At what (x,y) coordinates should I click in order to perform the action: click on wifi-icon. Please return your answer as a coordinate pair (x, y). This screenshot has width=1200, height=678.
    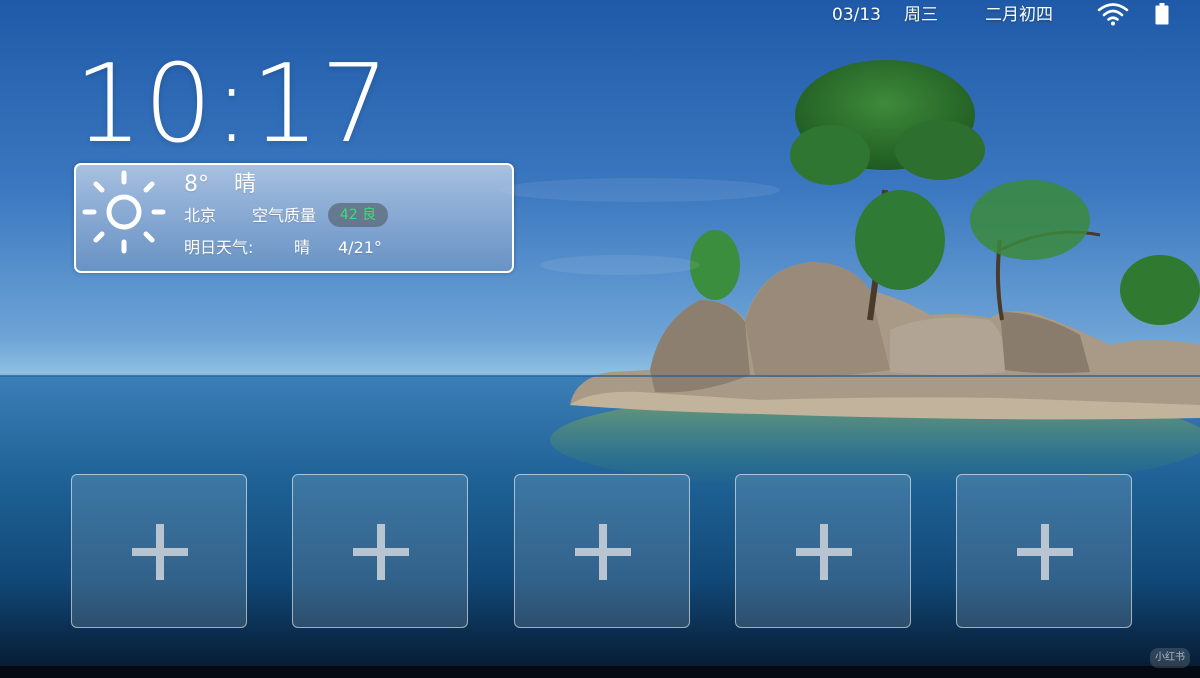
    Looking at the image, I should click on (1113, 14).